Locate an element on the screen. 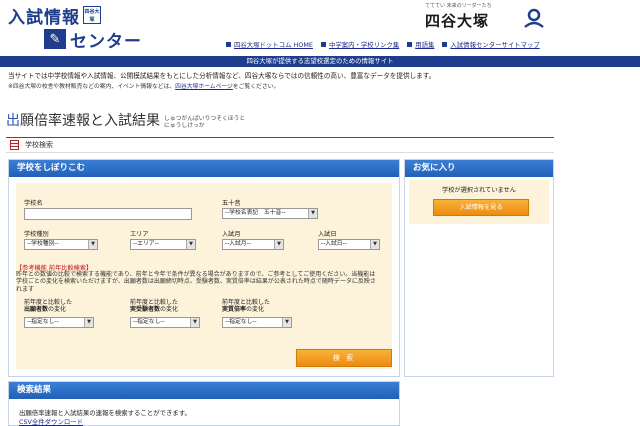 This screenshot has width=640, height=426. logo-subtitle: センター is located at coordinates (106, 41).